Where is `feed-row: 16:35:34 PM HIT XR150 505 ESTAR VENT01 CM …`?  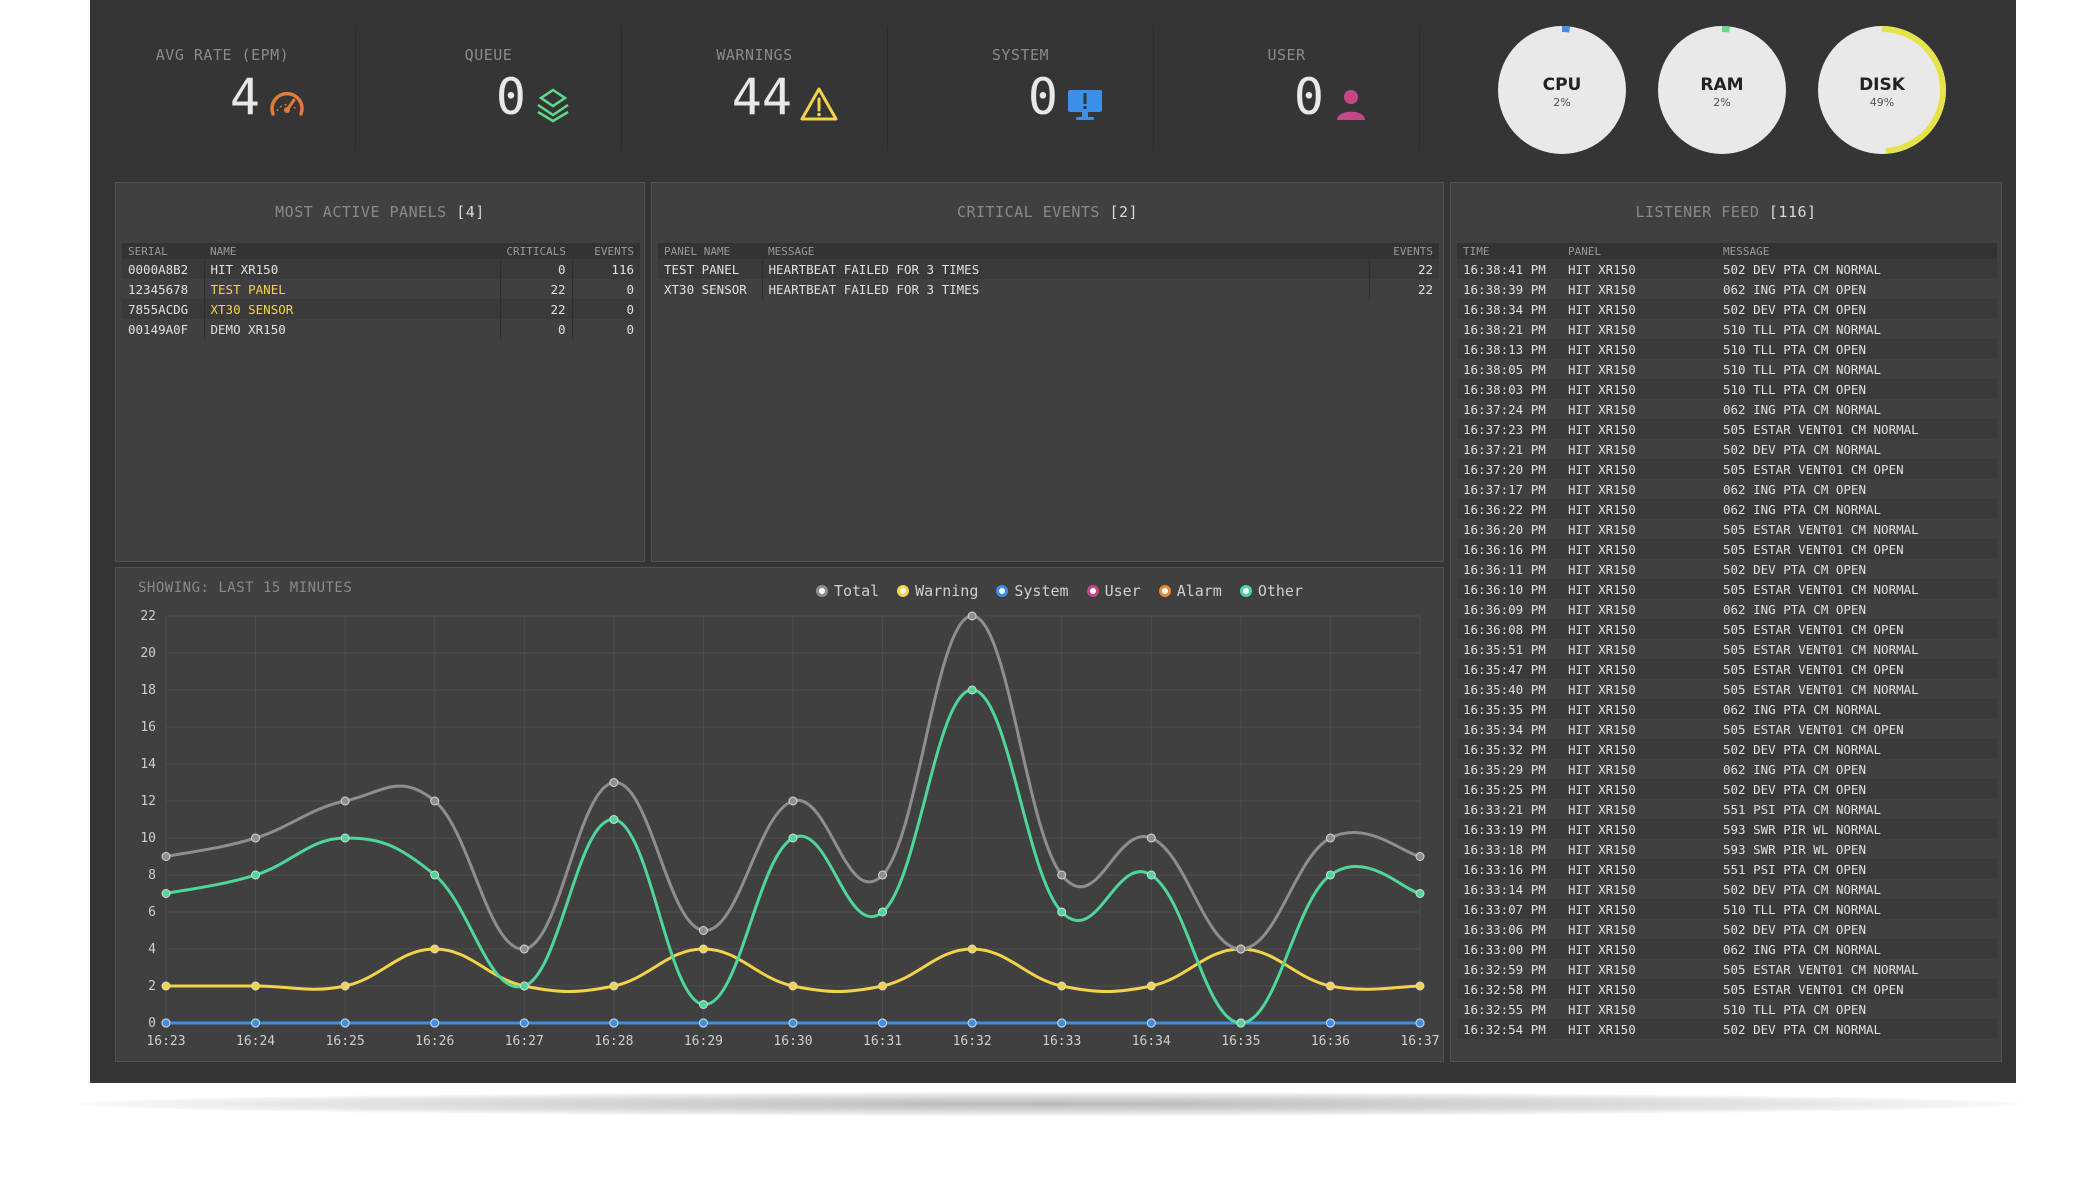 feed-row: 16:35:34 PM HIT XR150 505 ESTAR VENT01 CM … is located at coordinates (1727, 729).